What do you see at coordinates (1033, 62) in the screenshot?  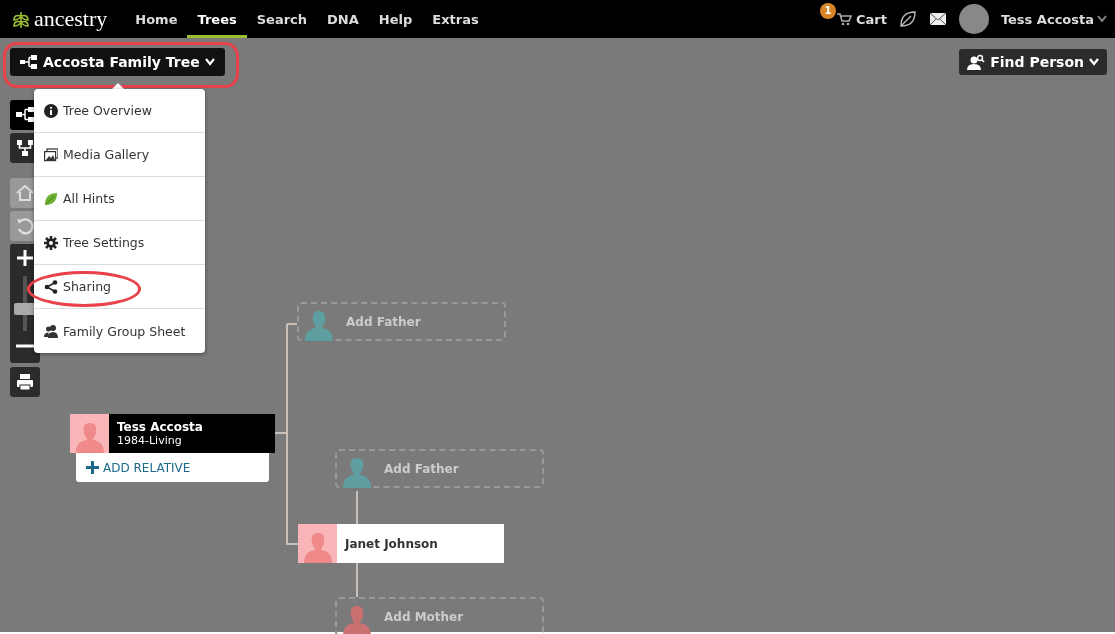 I see `find-person-button: Find Person` at bounding box center [1033, 62].